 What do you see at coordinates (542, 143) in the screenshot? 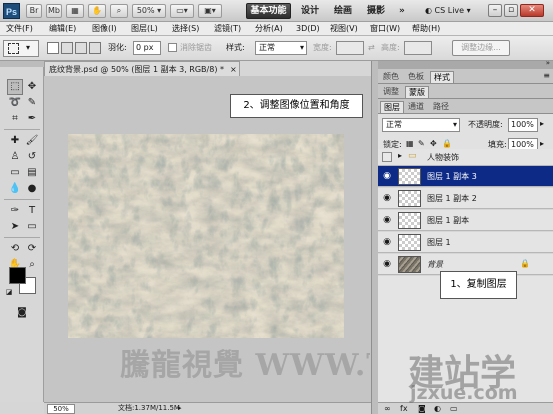
I see `fill-slider-icon: ▸` at bounding box center [542, 143].